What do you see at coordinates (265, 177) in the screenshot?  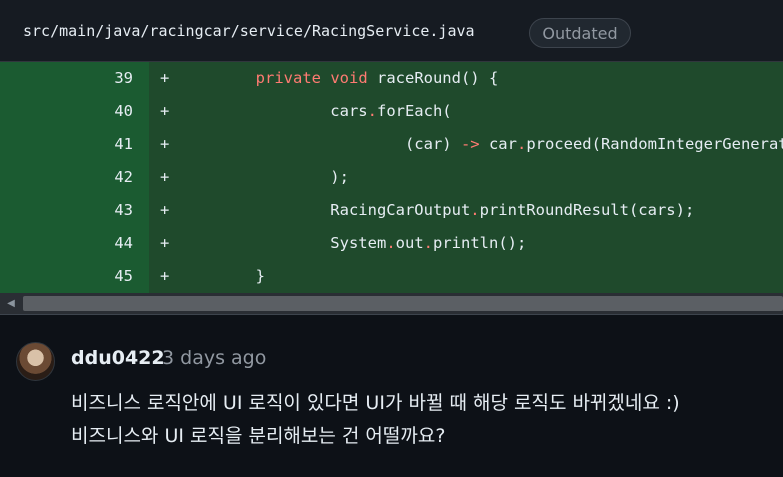 I see `code-text: );` at bounding box center [265, 177].